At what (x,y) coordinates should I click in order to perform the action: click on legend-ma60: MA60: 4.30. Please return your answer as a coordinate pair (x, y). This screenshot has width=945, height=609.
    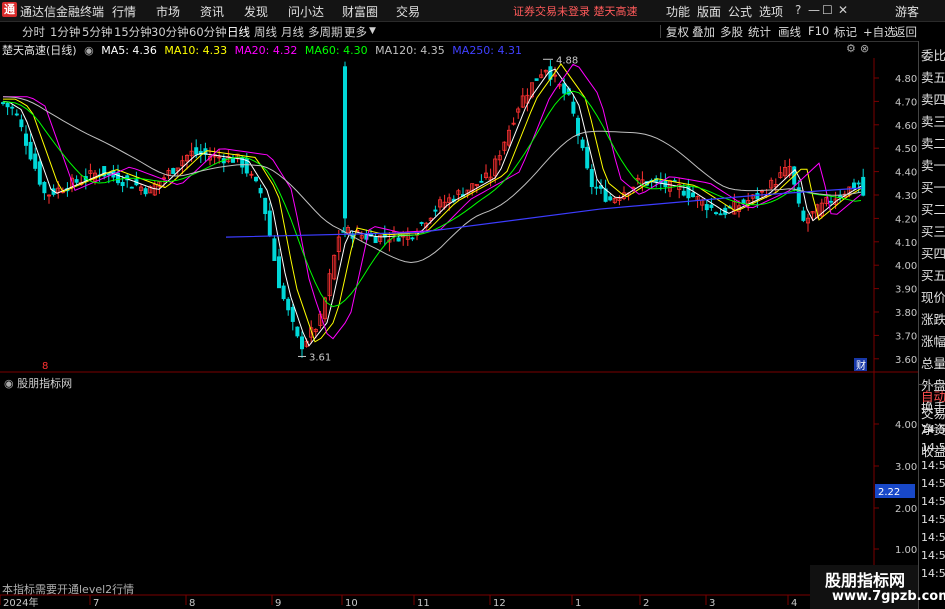
    Looking at the image, I should click on (336, 50).